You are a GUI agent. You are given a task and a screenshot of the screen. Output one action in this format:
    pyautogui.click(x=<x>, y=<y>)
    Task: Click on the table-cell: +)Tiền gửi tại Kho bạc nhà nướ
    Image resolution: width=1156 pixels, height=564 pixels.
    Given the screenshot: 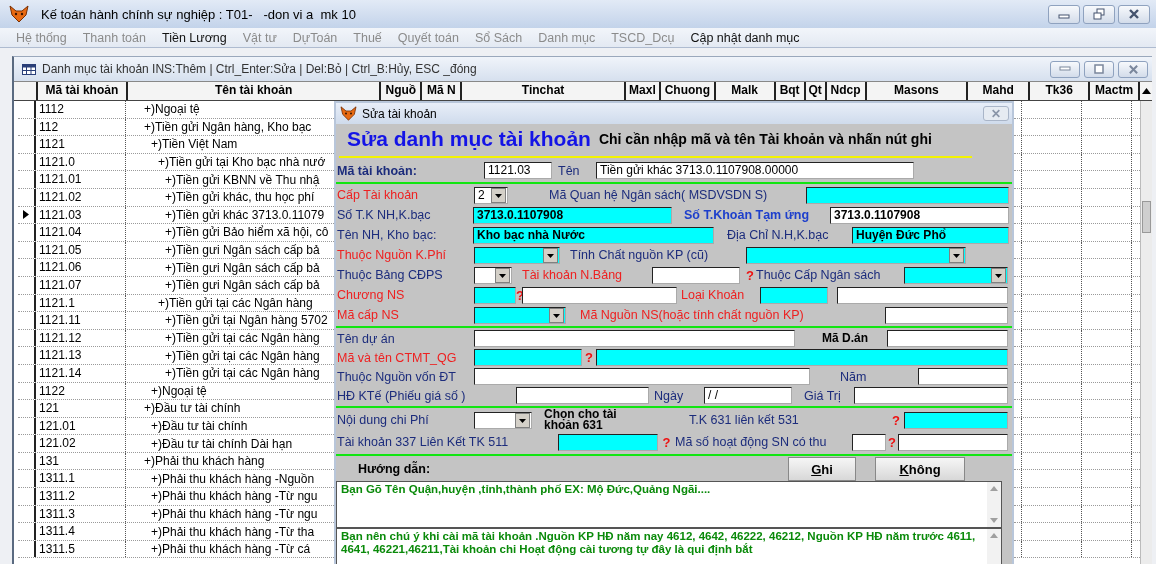 What is the action you would take?
    pyautogui.click(x=242, y=162)
    